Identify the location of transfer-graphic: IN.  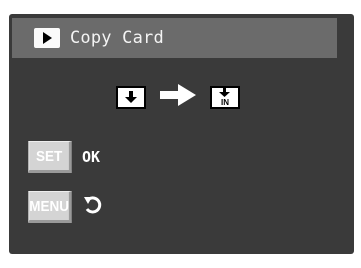
(178, 97).